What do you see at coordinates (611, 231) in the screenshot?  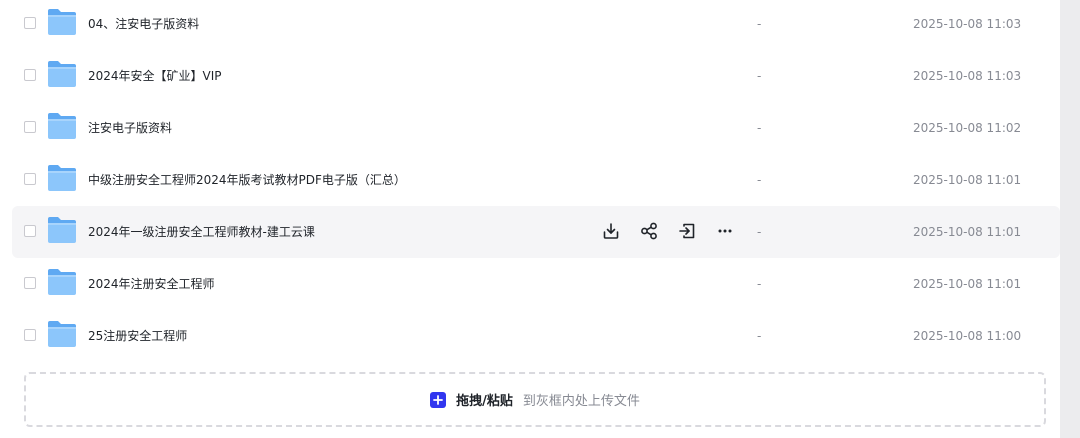 I see `download-icon` at bounding box center [611, 231].